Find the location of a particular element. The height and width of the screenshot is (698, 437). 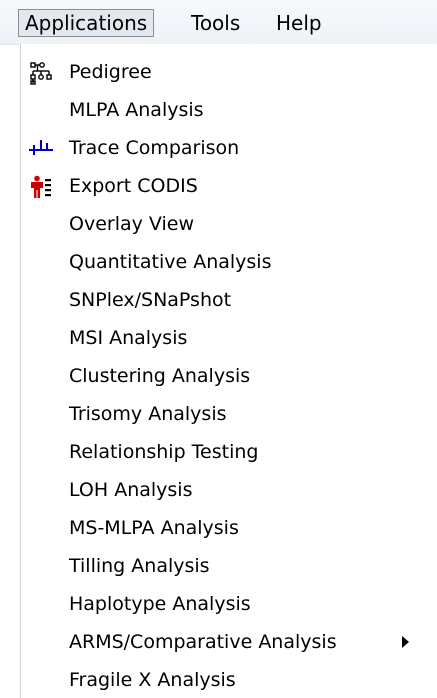

menu-item-msi-analysis: MSI Analysis is located at coordinates (226, 338).